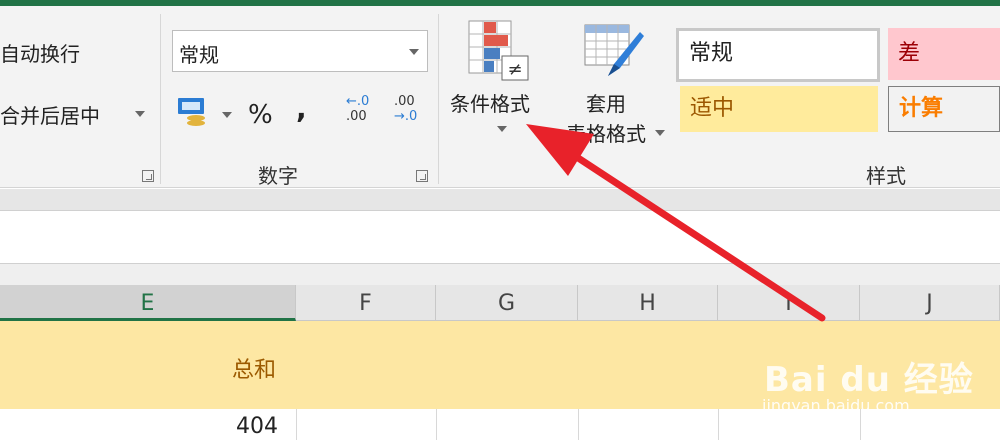 This screenshot has width=1000, height=440. What do you see at coordinates (869, 380) in the screenshot?
I see `baidu-watermark: Bai du 经验` at bounding box center [869, 380].